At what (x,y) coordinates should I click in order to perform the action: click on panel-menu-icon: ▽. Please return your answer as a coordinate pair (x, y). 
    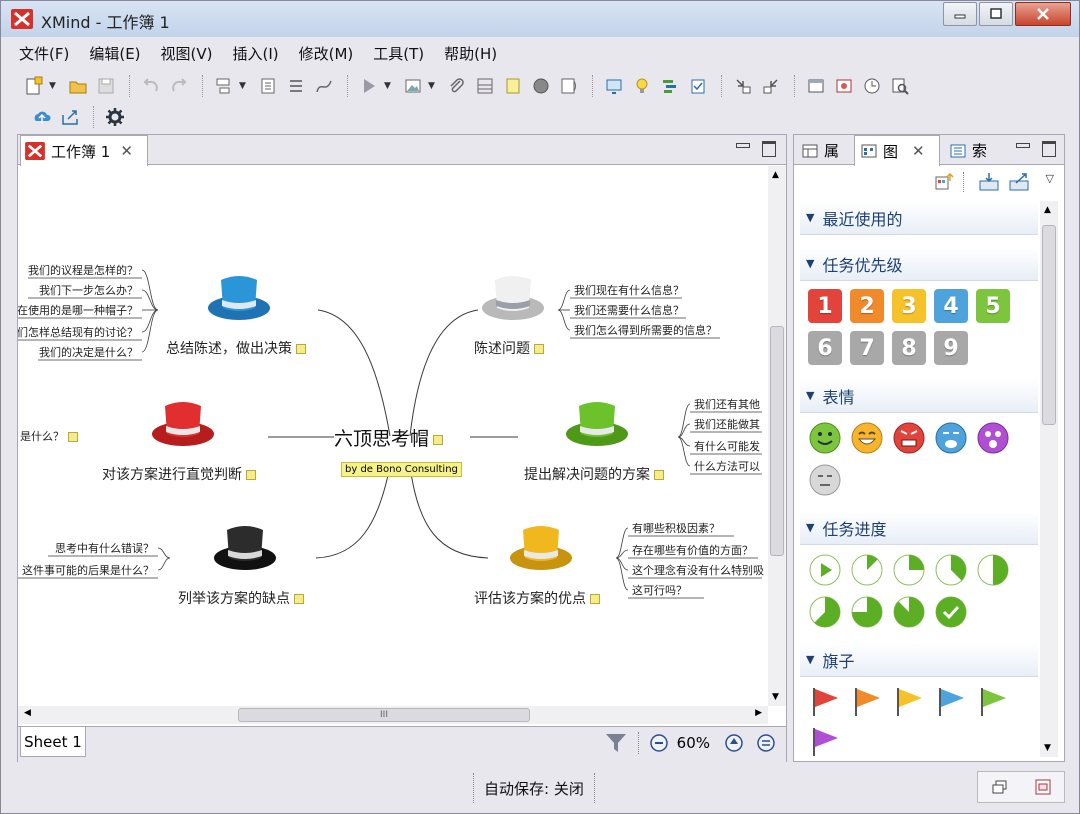
    Looking at the image, I should click on (1050, 178).